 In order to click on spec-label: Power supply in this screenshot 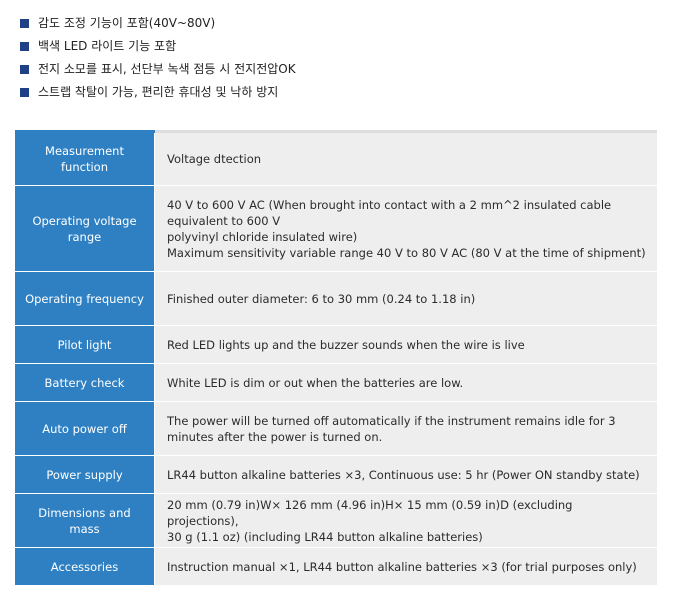, I will do `click(85, 474)`.